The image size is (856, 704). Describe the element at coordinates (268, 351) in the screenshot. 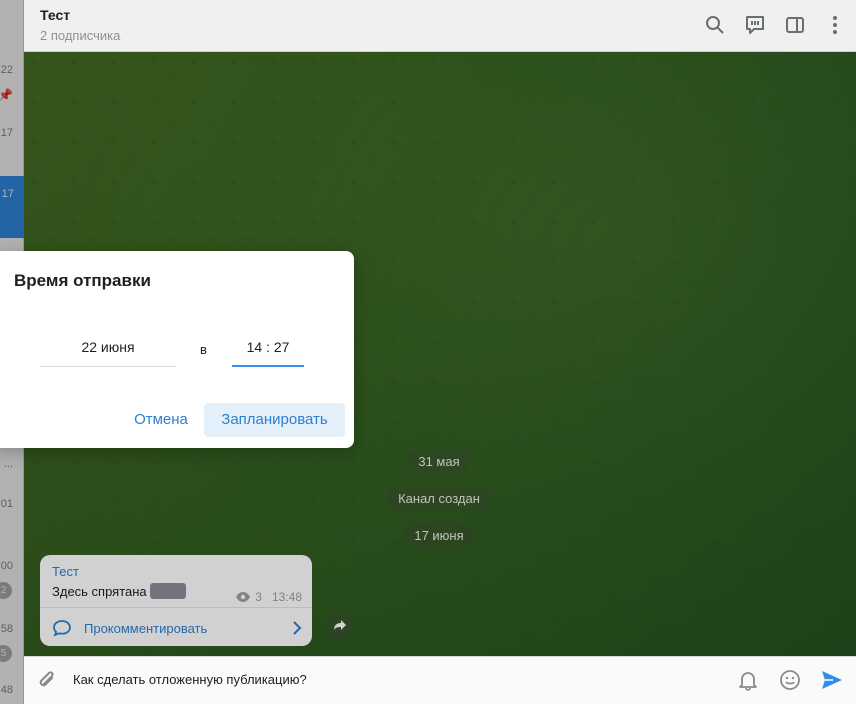

I see `time-field: 14 : 27` at that location.